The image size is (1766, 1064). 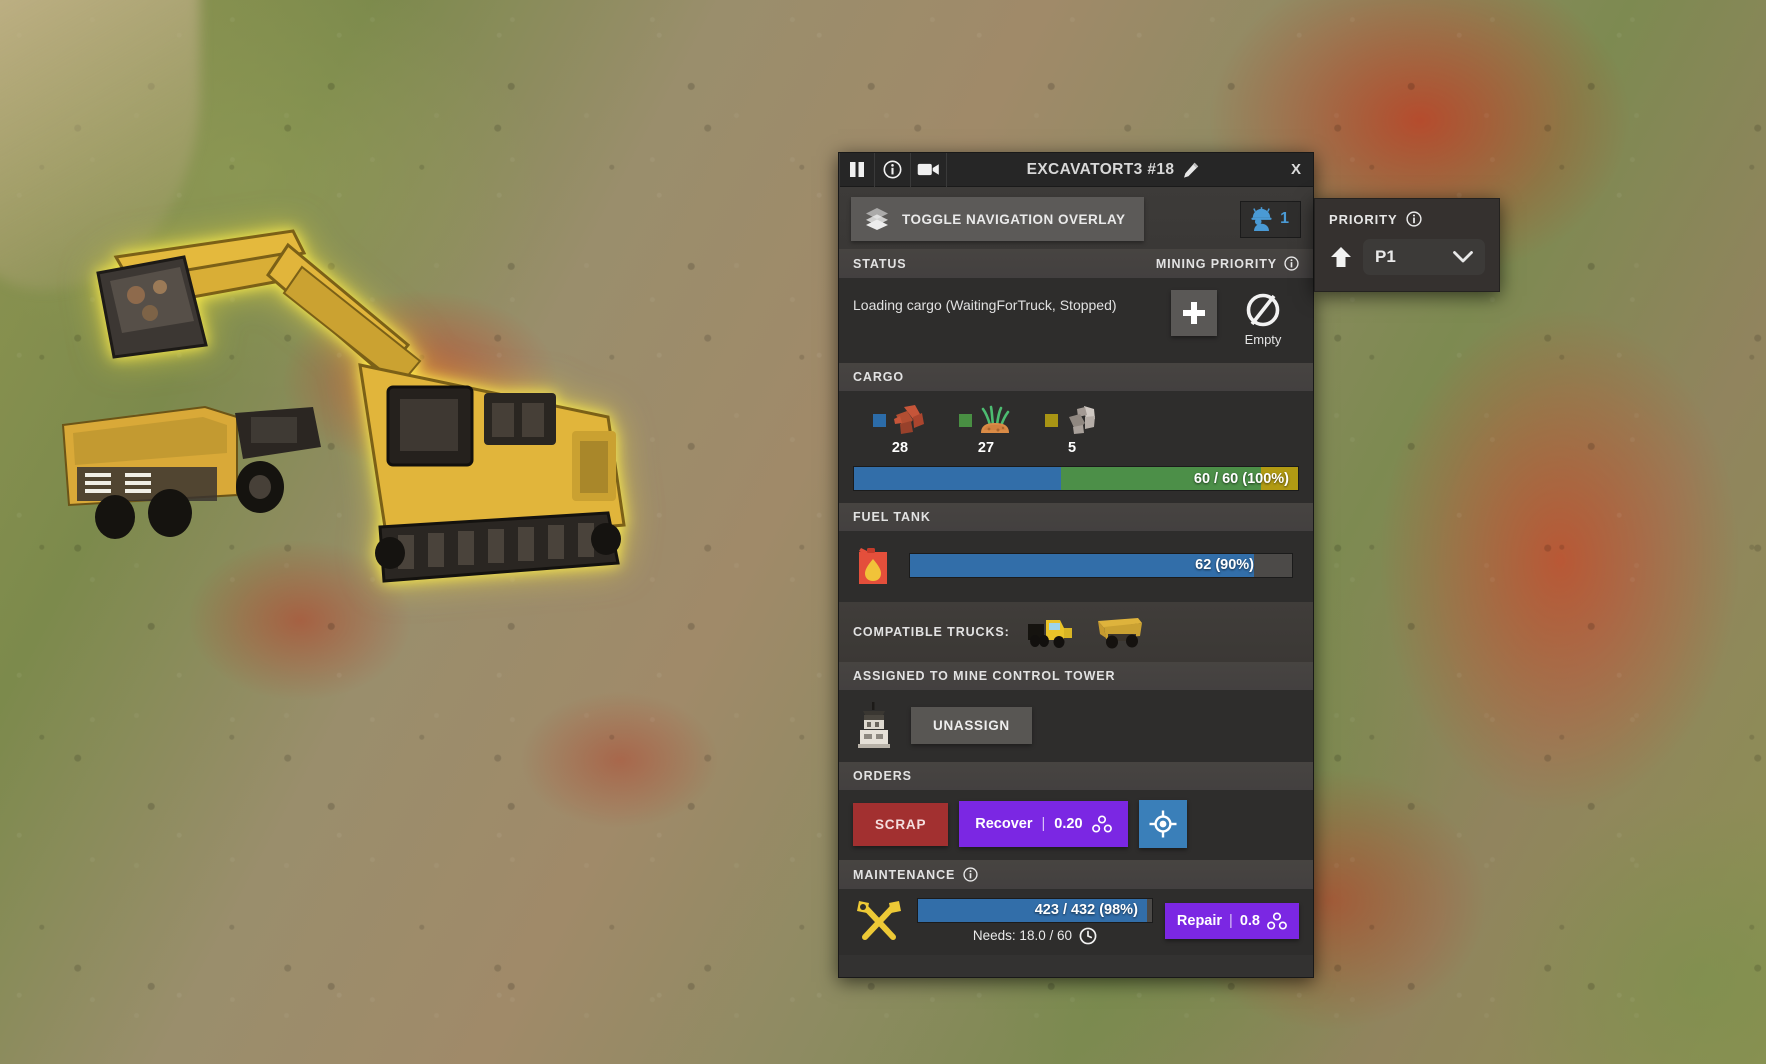 What do you see at coordinates (1263, 339) in the screenshot?
I see `mining-priority-empty-label: Empty` at bounding box center [1263, 339].